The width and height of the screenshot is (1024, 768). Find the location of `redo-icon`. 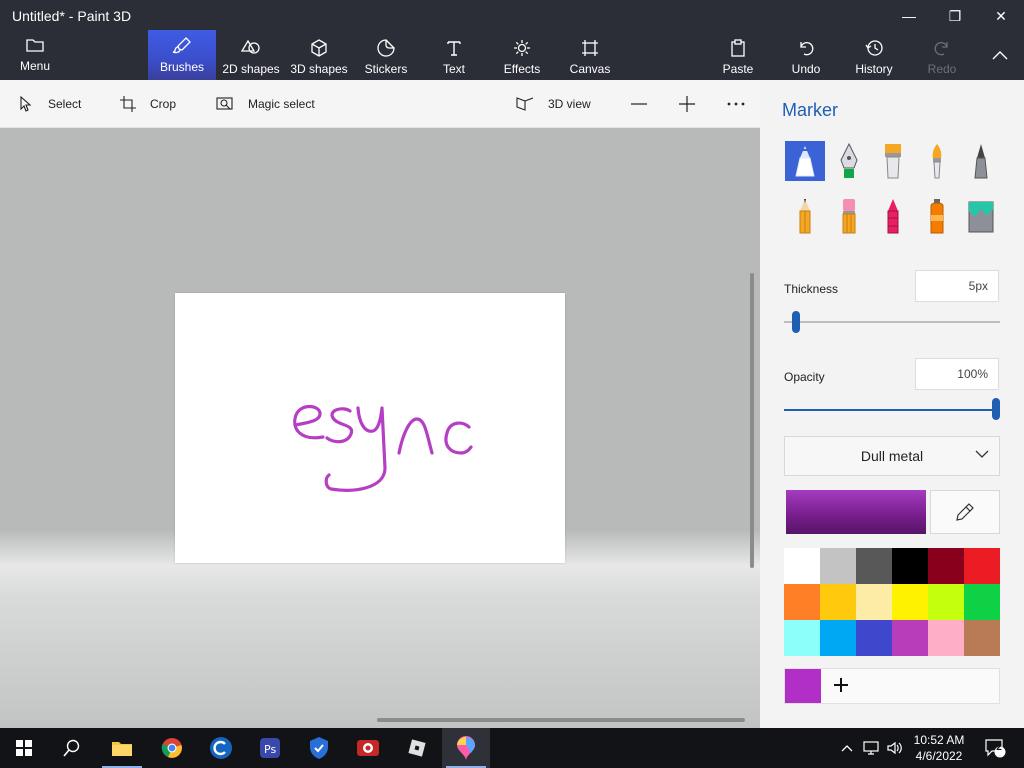

redo-icon is located at coordinates (942, 48).